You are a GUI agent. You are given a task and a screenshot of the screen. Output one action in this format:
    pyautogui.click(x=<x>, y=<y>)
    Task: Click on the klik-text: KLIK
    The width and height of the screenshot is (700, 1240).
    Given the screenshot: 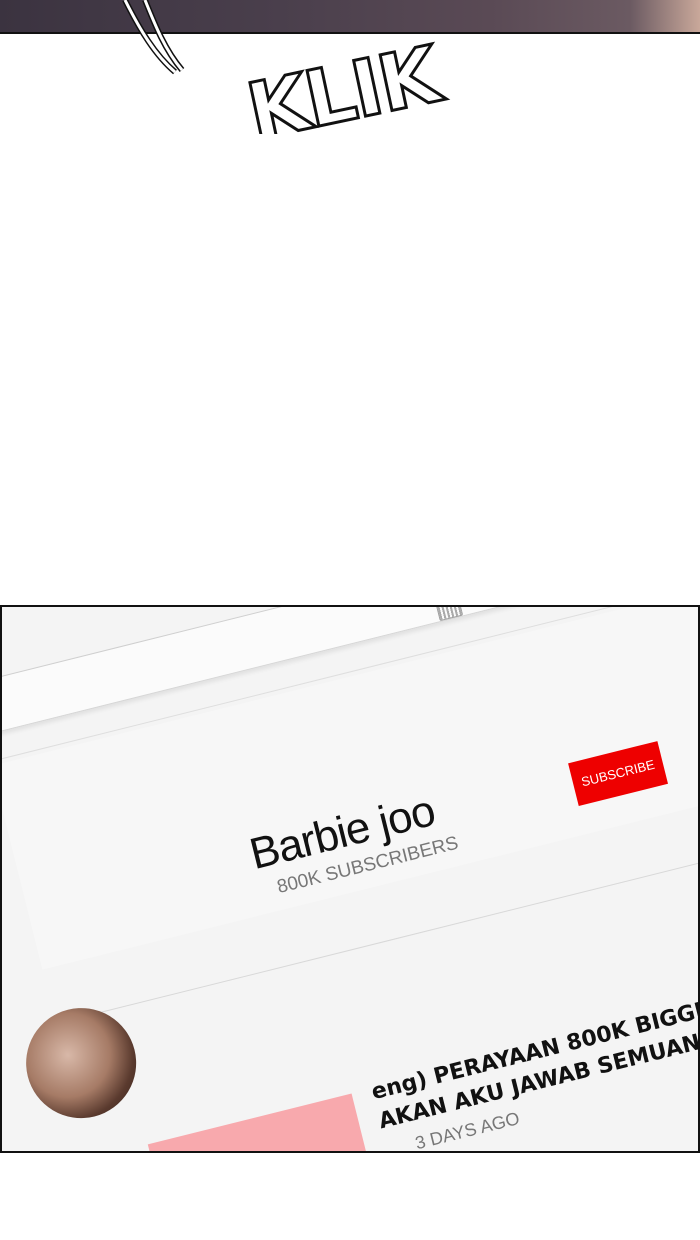 What is the action you would take?
    pyautogui.click(x=345, y=82)
    